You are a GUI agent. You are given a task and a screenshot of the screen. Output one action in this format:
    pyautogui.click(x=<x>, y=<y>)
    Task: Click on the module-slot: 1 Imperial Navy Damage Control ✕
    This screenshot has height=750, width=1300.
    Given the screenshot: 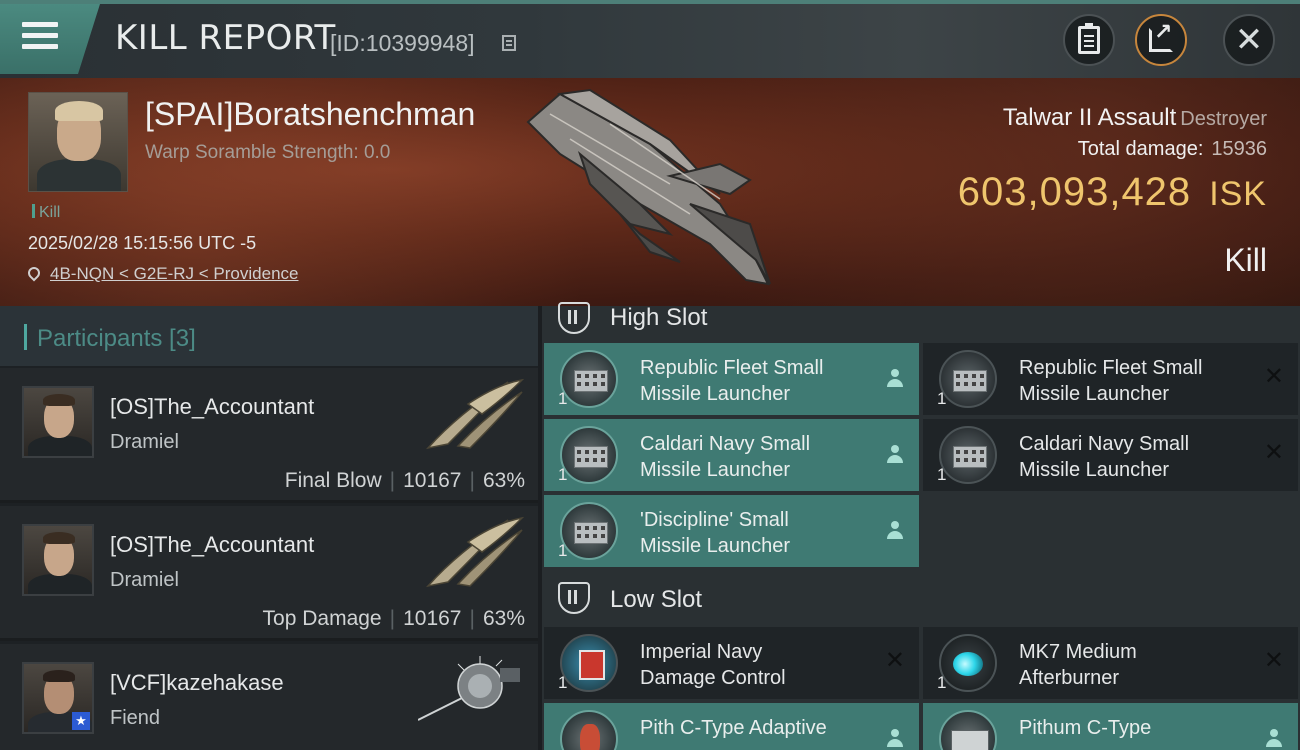 What is the action you would take?
    pyautogui.click(x=731, y=663)
    